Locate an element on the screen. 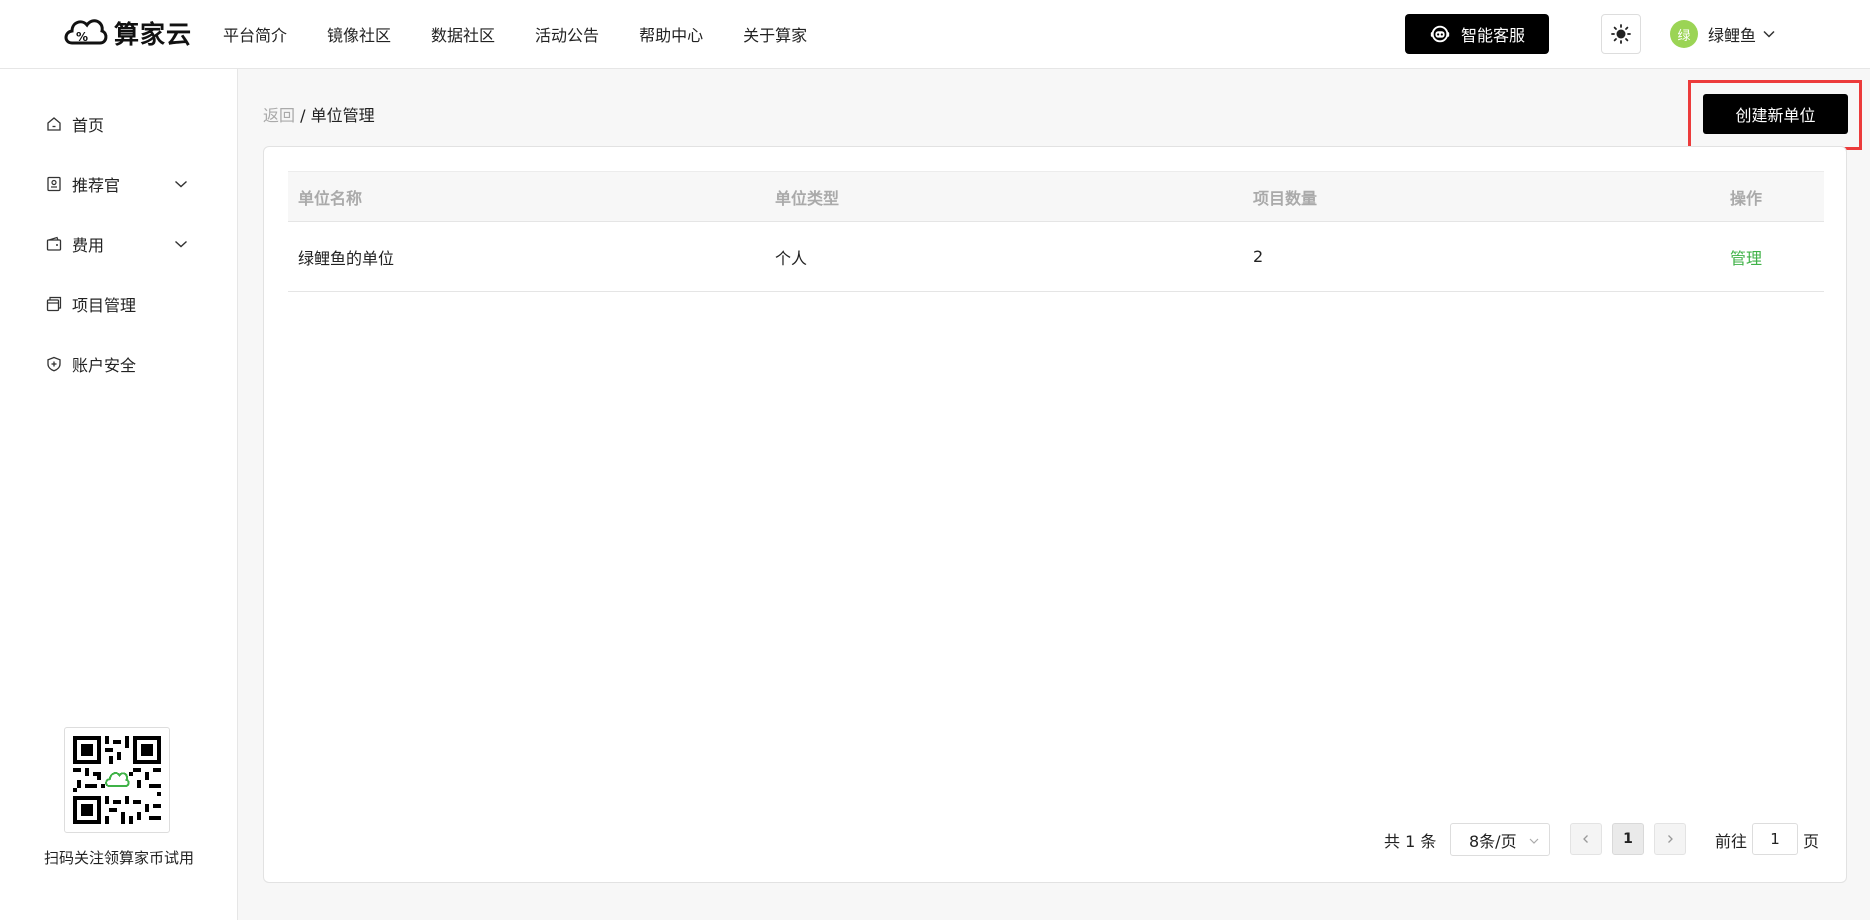  sidebar-item-label: 首页 is located at coordinates (88, 125).